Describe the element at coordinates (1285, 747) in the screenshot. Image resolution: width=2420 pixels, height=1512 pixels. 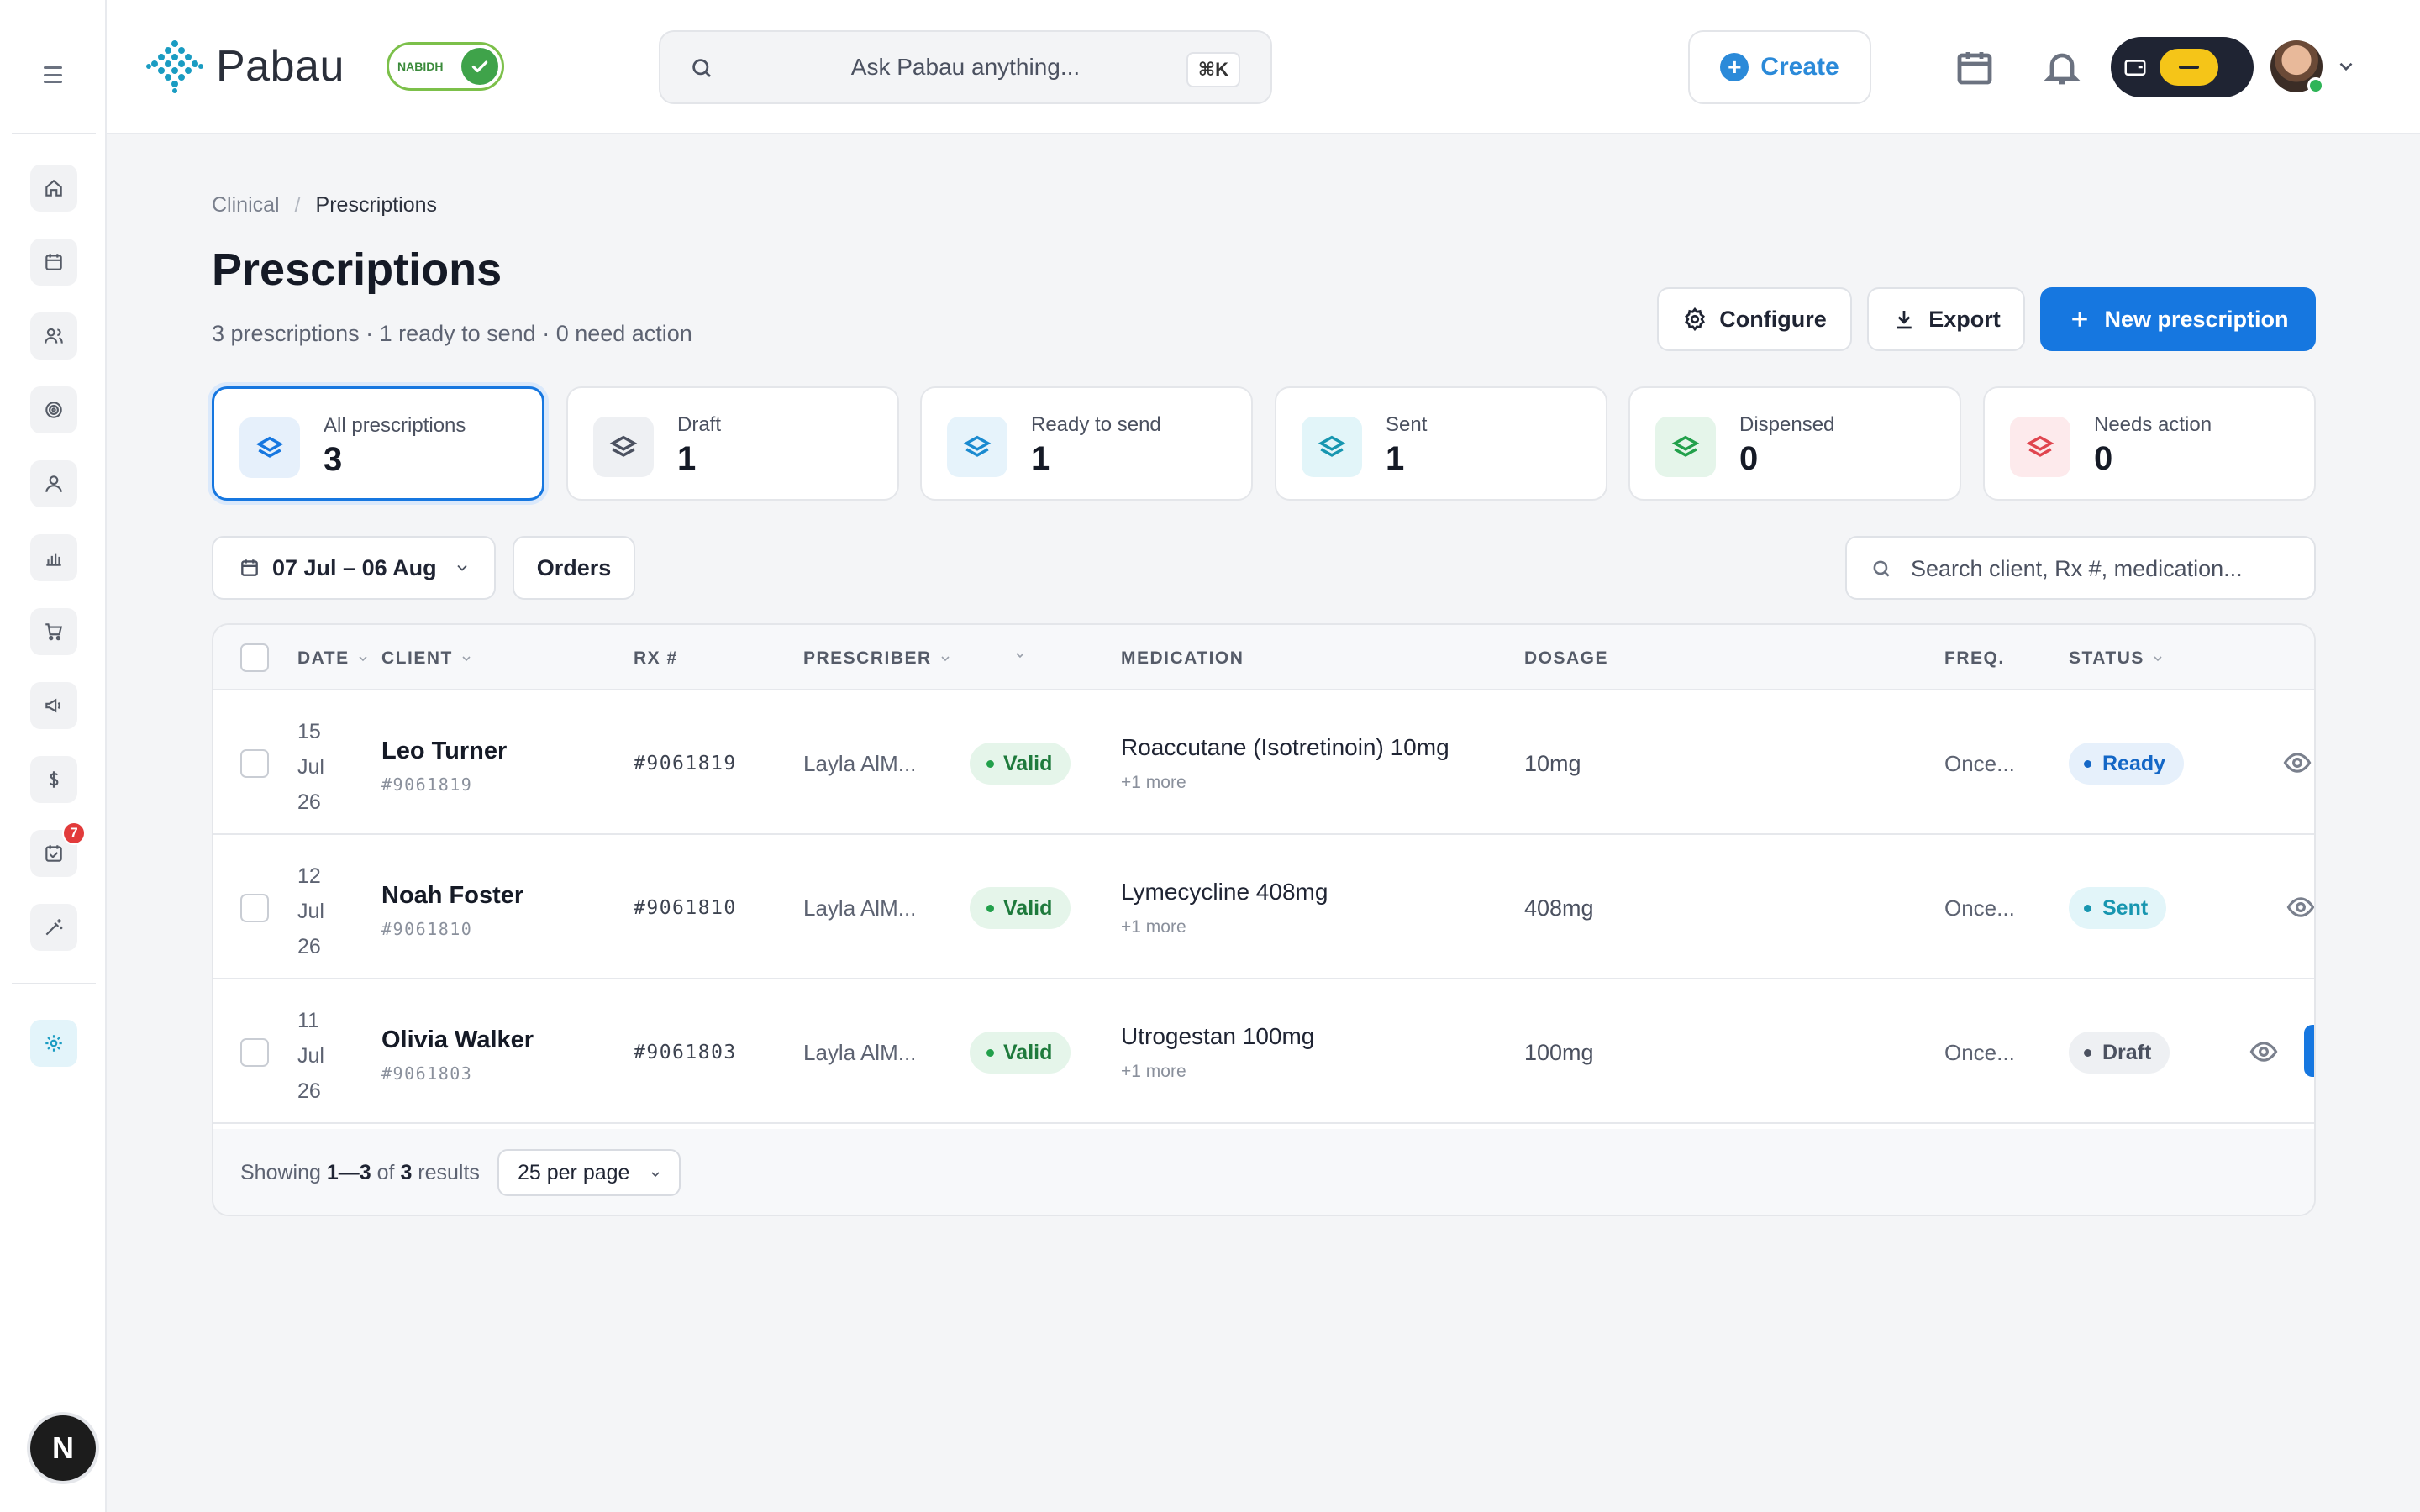
I see `medication-name: Roaccutane (Isotretinoin) 10mg` at that location.